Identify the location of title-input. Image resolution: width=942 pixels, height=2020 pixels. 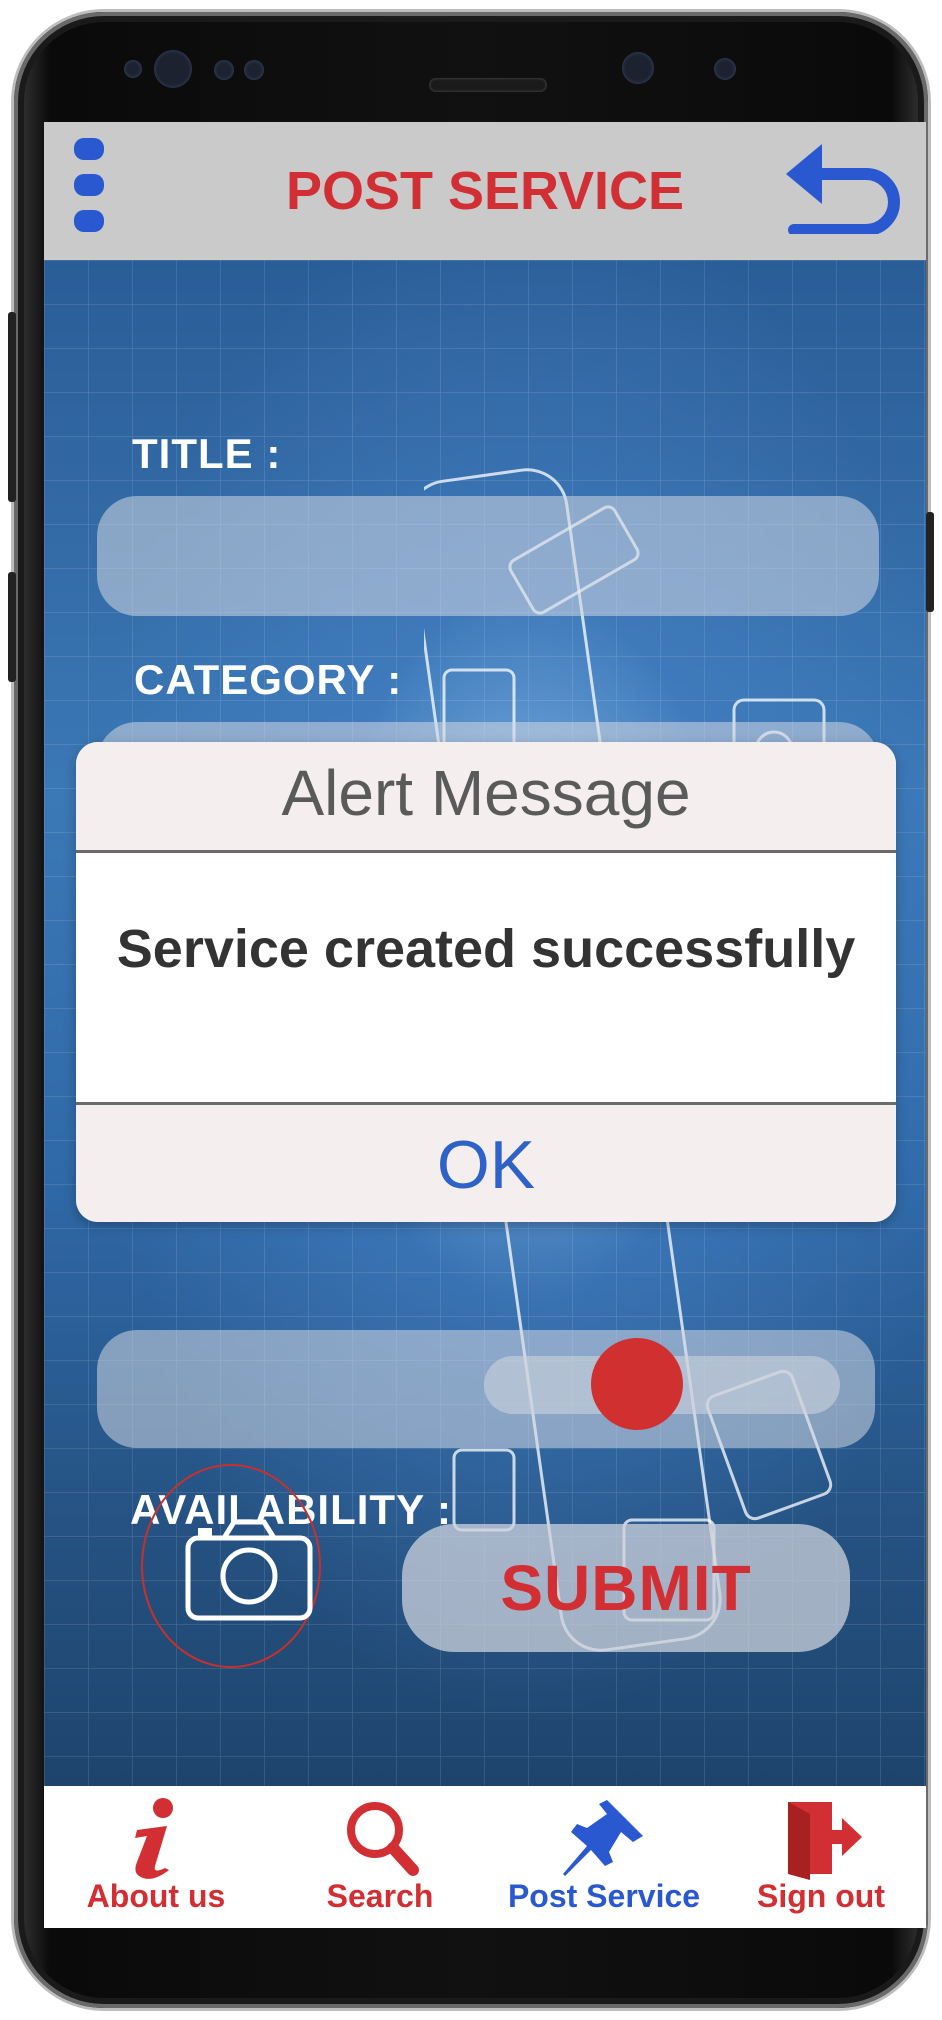
(488, 556).